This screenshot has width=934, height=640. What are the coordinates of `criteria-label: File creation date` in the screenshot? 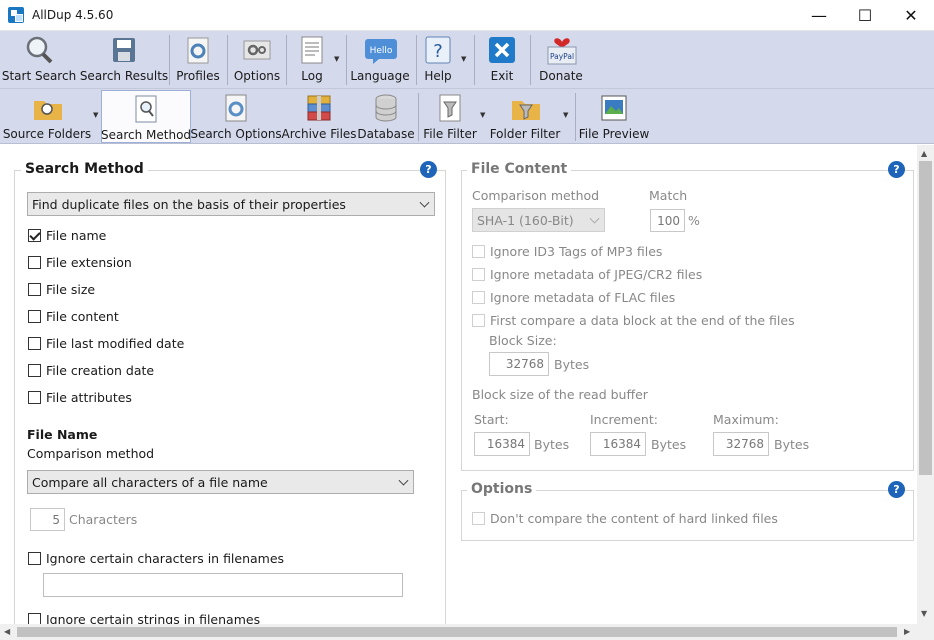 It's located at (100, 370).